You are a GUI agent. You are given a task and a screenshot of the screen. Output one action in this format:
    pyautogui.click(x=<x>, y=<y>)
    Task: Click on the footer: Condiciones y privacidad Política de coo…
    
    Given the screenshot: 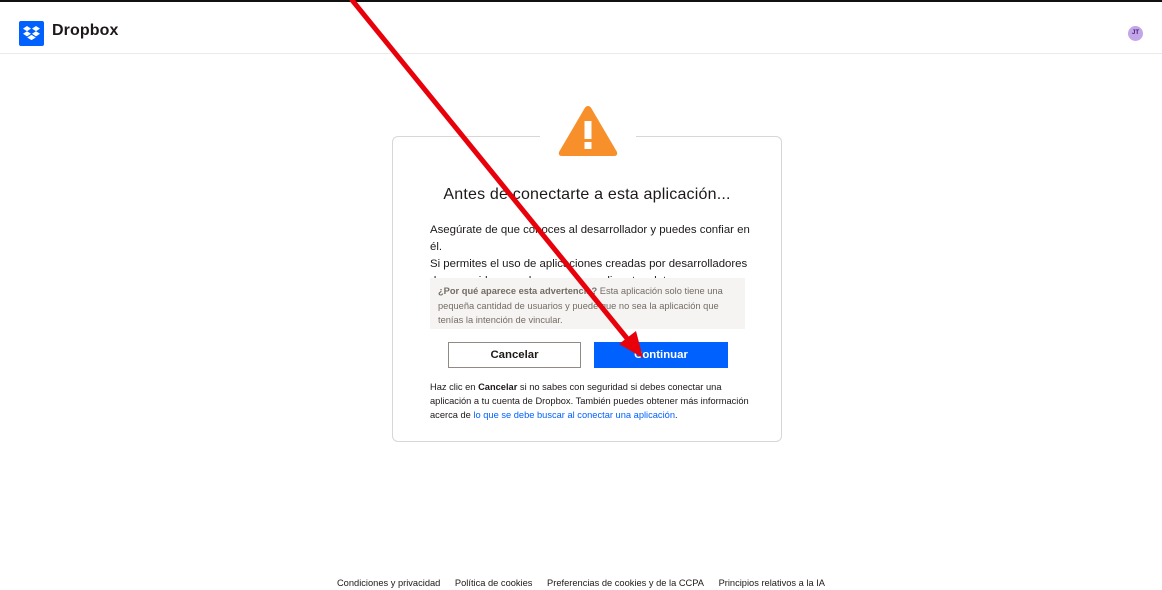 What is the action you would take?
    pyautogui.click(x=581, y=583)
    